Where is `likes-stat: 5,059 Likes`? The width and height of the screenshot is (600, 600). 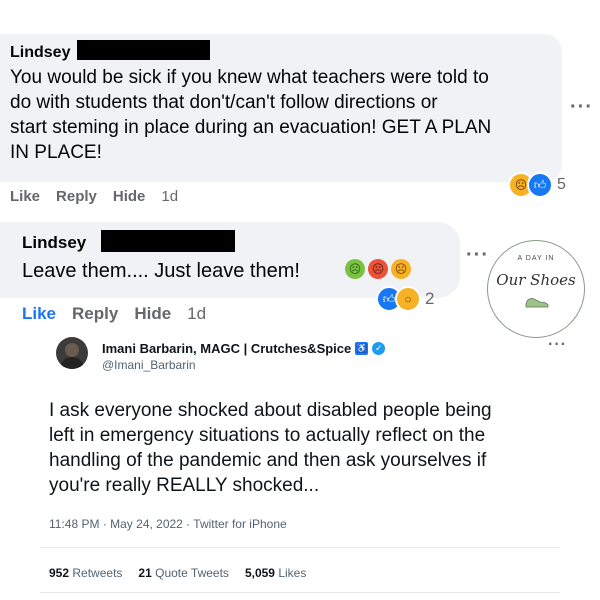 likes-stat: 5,059 Likes is located at coordinates (275, 573).